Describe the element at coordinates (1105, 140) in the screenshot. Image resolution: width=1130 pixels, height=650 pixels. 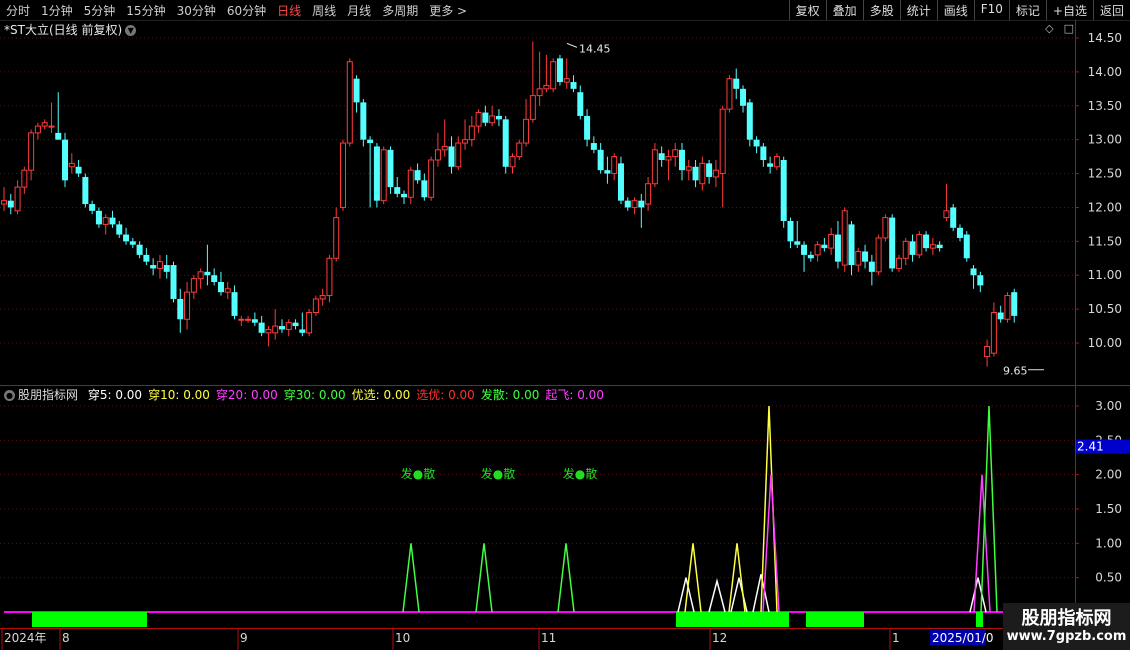
I see `price-tick-label: 13.00` at that location.